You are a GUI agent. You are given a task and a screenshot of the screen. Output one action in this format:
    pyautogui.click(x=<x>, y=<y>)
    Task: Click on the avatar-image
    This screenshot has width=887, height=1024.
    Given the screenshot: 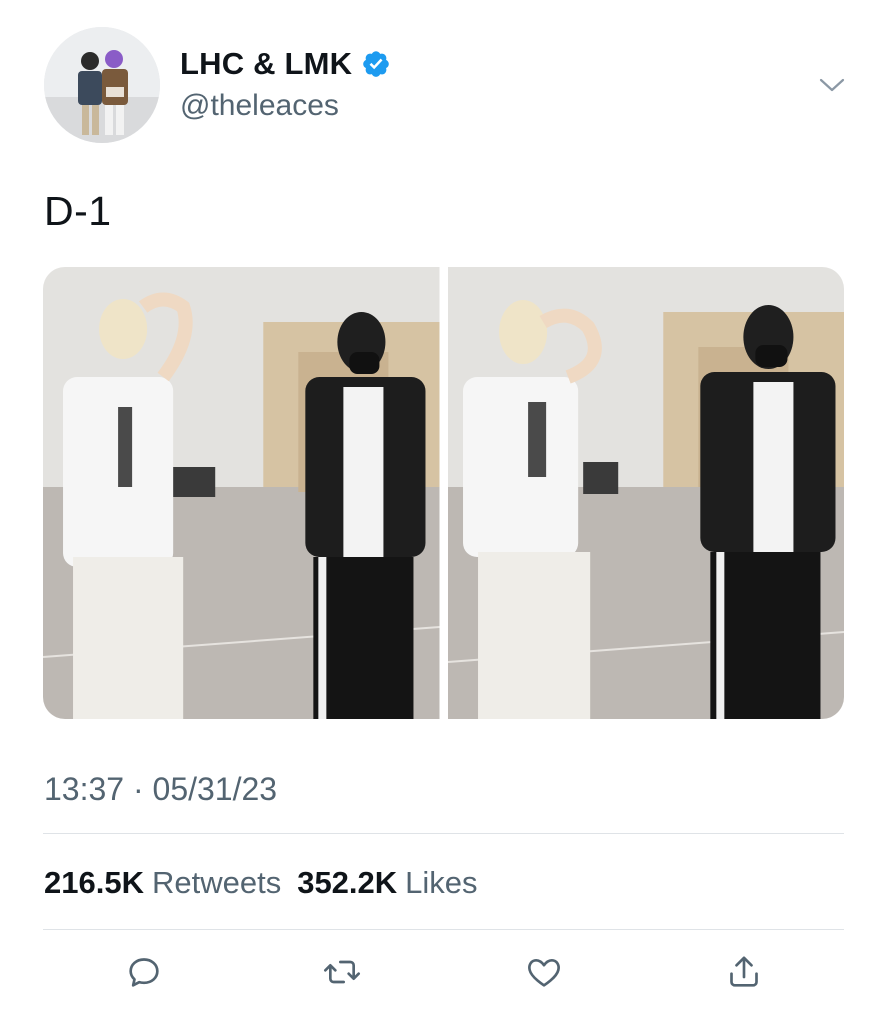 What is the action you would take?
    pyautogui.click(x=102, y=85)
    